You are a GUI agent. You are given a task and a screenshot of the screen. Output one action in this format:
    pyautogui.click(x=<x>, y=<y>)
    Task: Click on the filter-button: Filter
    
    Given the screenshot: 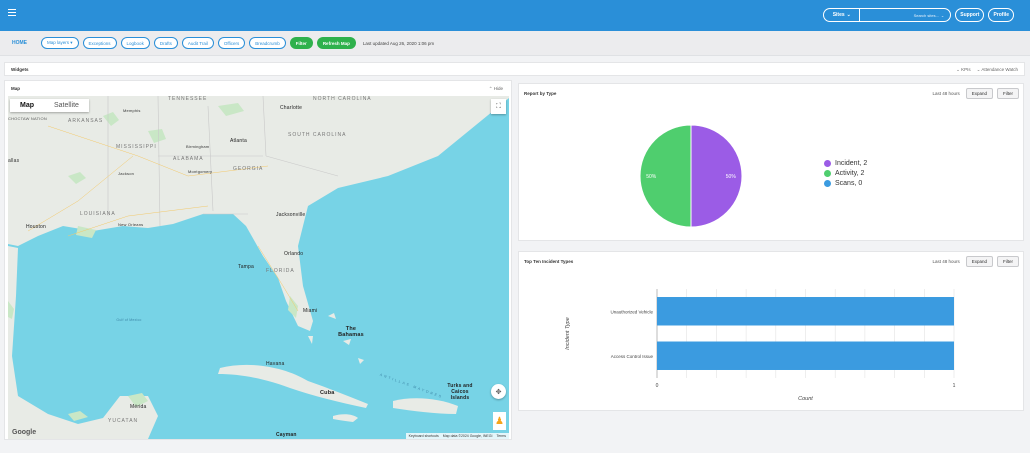 What is the action you would take?
    pyautogui.click(x=301, y=43)
    